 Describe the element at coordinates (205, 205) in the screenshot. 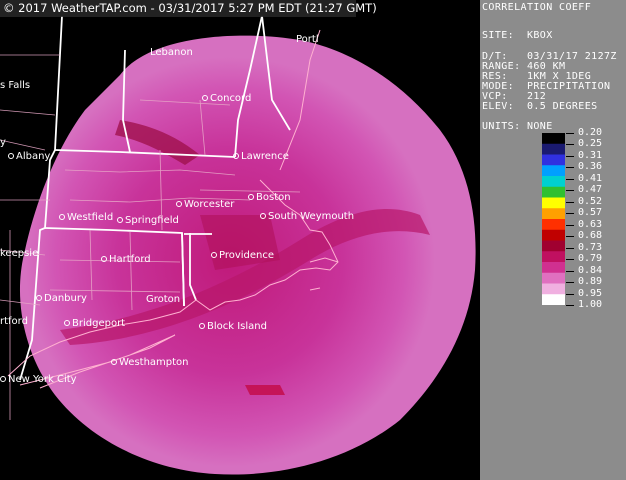

I see `city-worcester: Worcester` at that location.